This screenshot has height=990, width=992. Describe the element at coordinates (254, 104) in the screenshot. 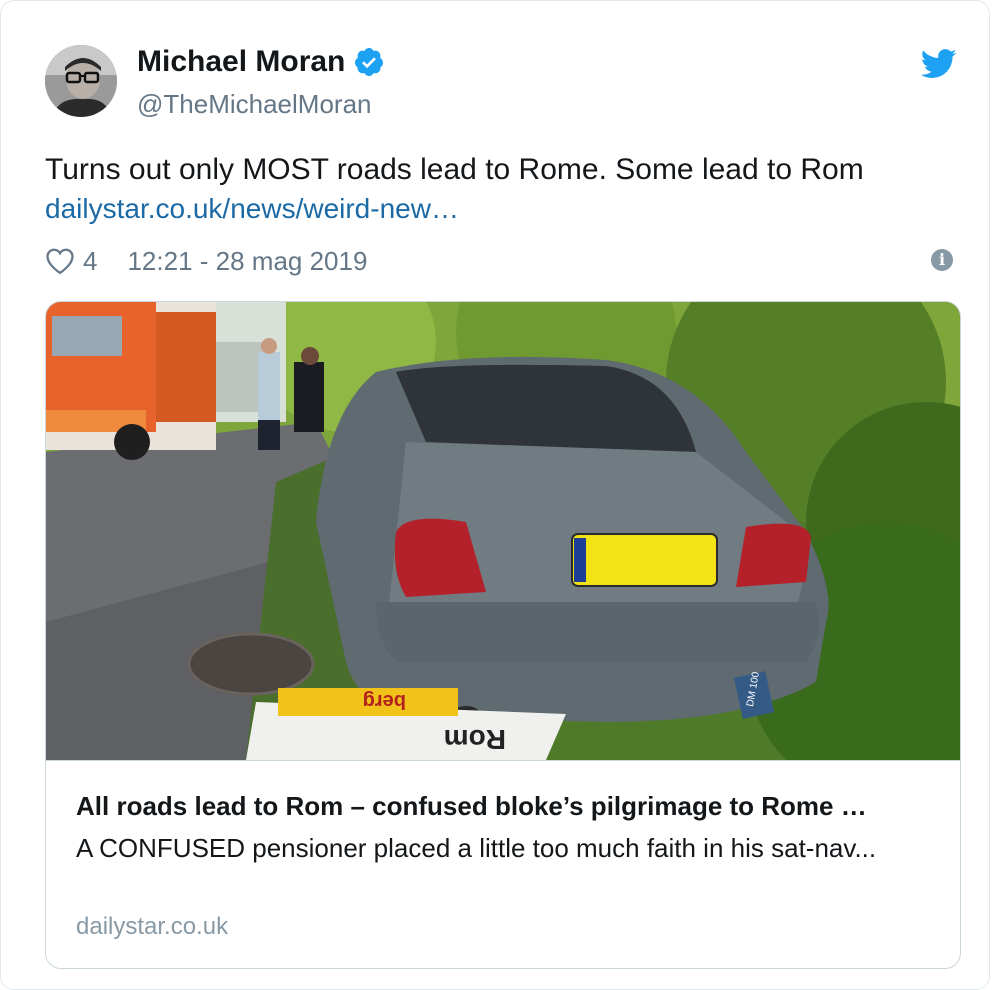

I see `author-handle: @TheMichaelMoran` at that location.